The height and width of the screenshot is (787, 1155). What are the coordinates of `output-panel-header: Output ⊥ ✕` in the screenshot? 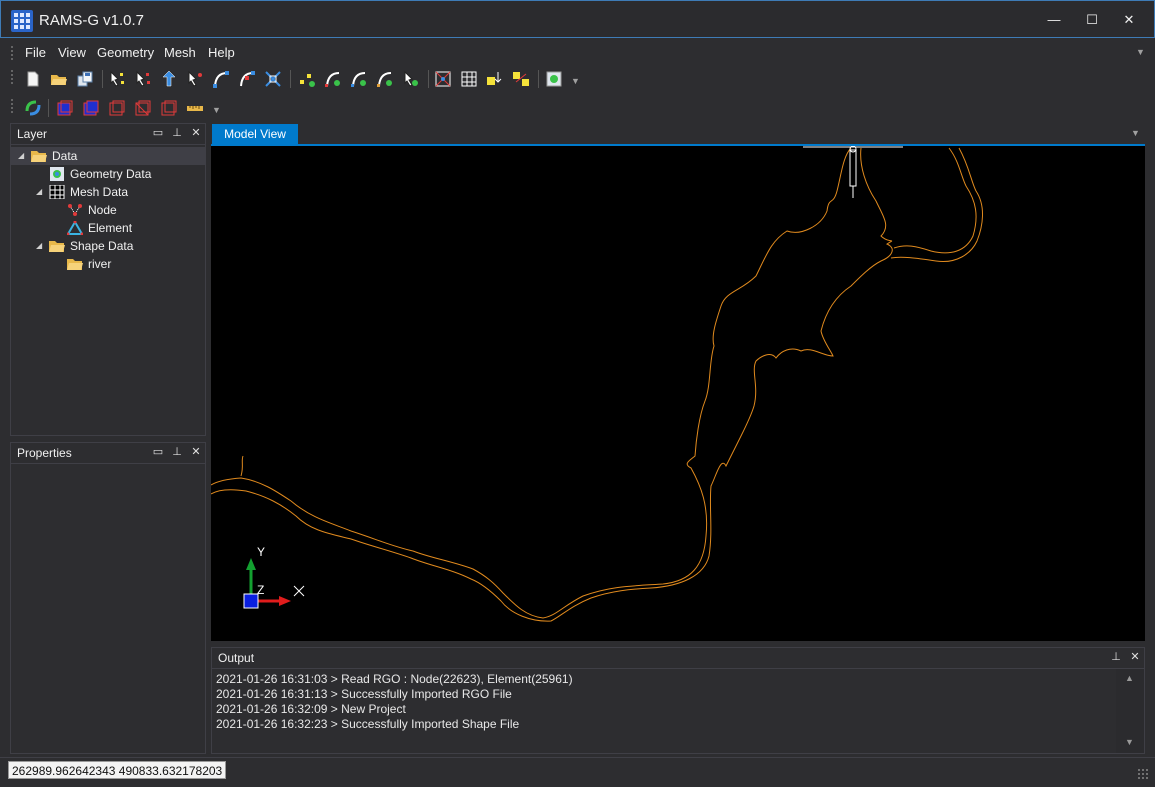 It's located at (678, 658).